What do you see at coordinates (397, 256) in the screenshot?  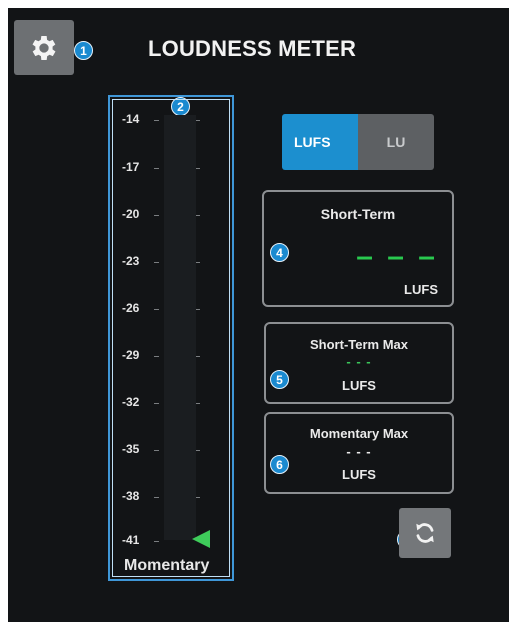 I see `short-term-value: – – –` at bounding box center [397, 256].